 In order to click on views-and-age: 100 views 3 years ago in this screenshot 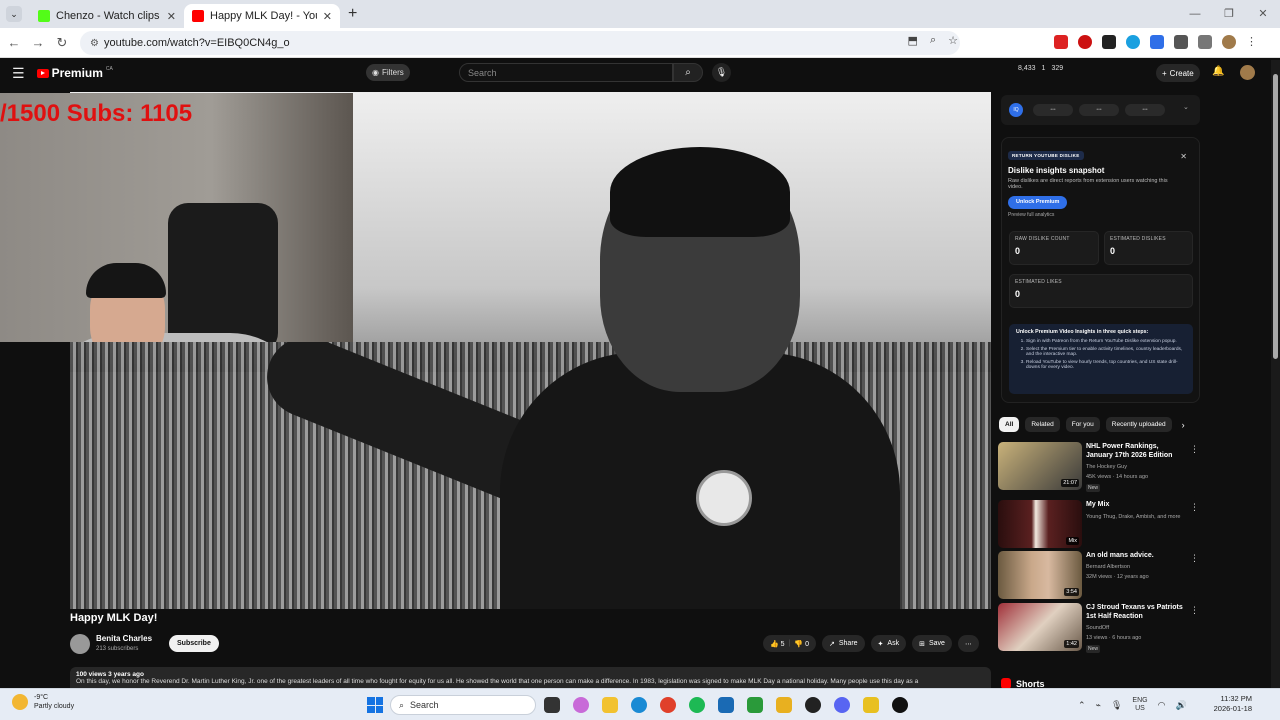, I will do `click(110, 674)`.